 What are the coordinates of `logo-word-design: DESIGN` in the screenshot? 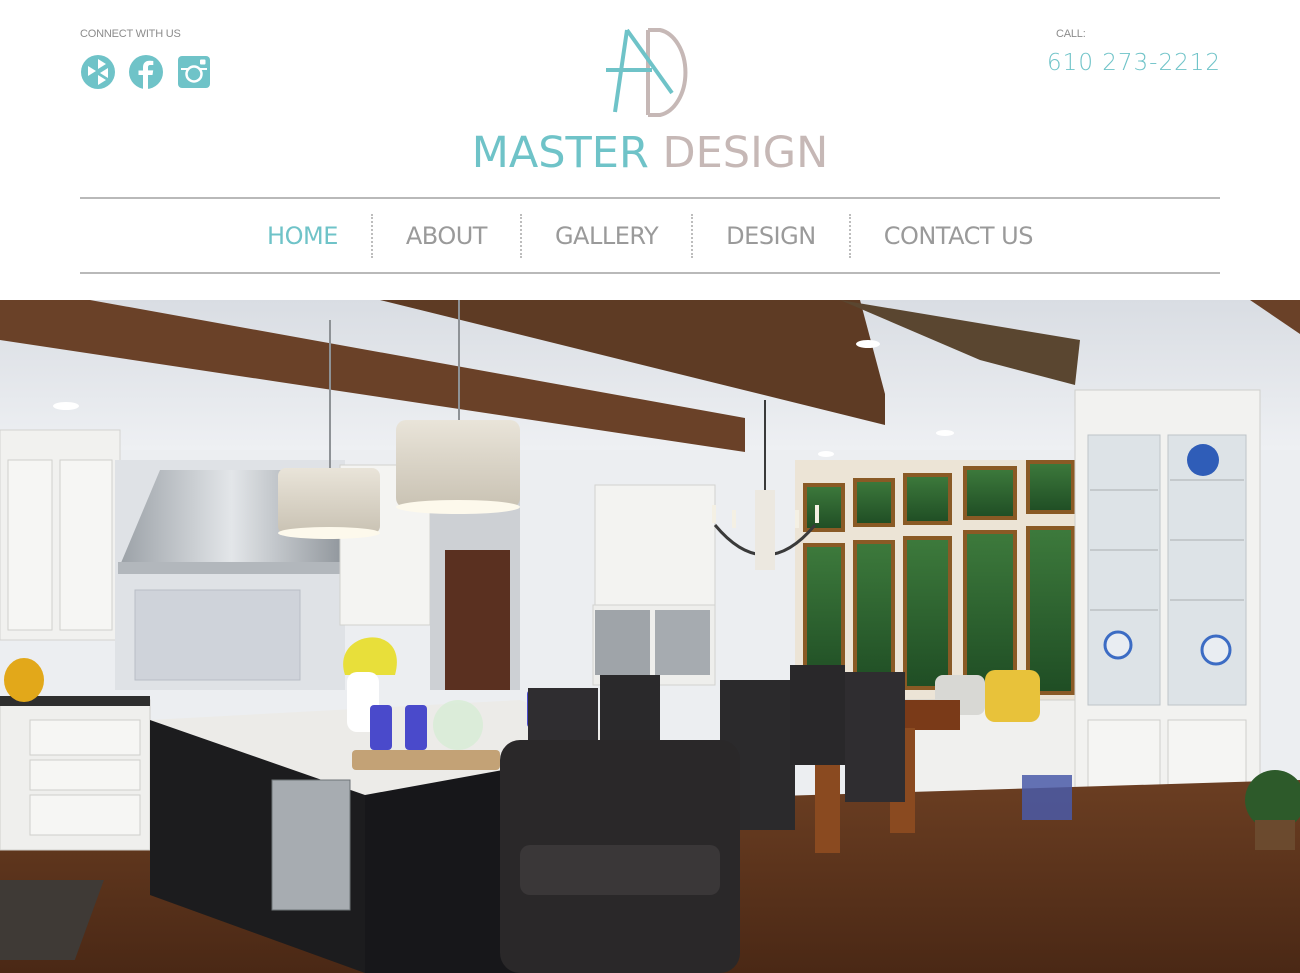 It's located at (745, 153).